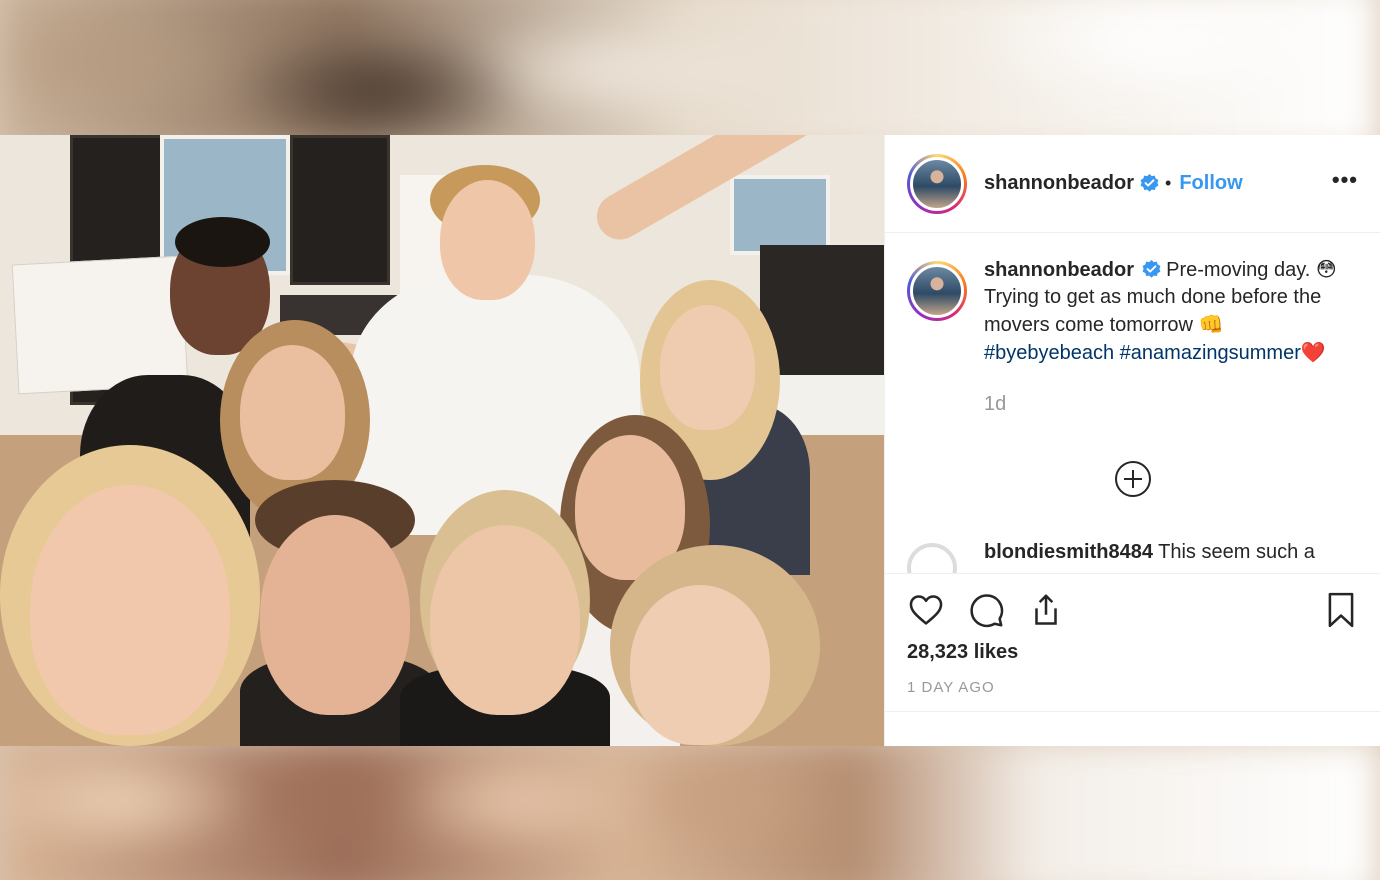 The width and height of the screenshot is (1380, 880). Describe the element at coordinates (986, 610) in the screenshot. I see `comment-icon` at that location.